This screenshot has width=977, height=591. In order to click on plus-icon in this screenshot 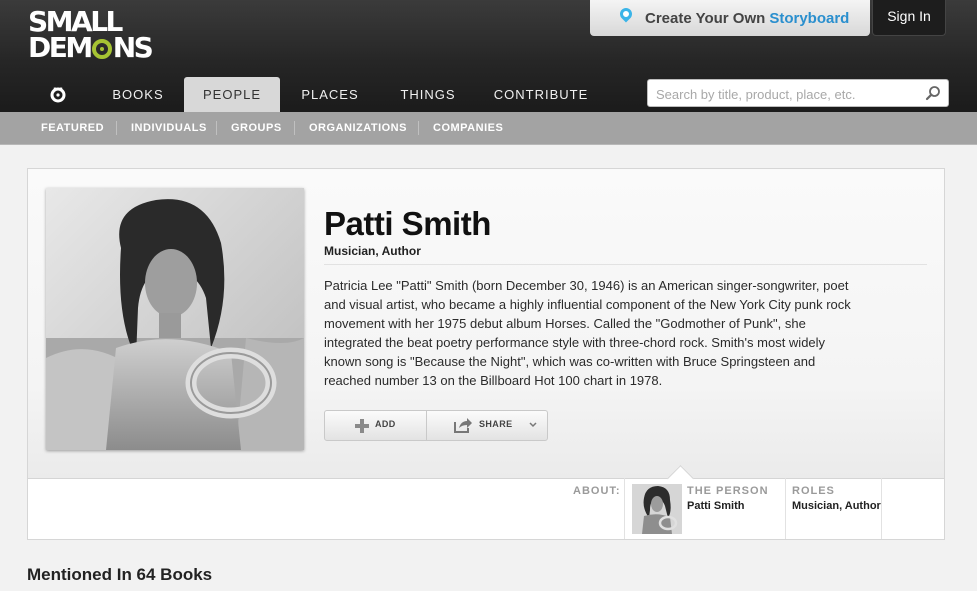, I will do `click(362, 426)`.